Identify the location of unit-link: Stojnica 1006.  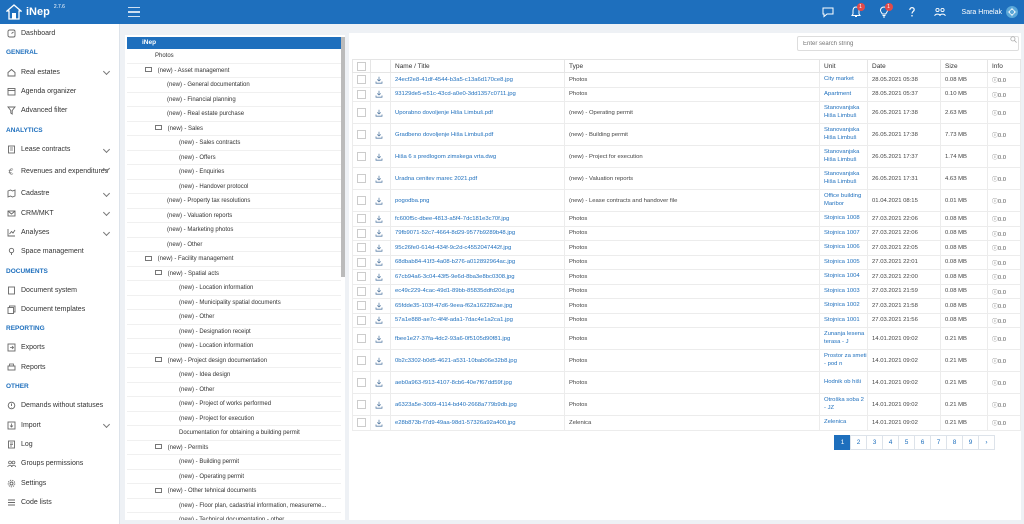
(843, 248).